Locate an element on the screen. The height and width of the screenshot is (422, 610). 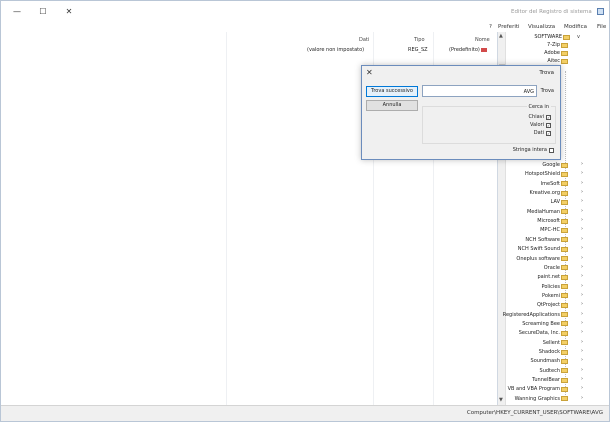
match-whole-checkbox: Stringa intera is located at coordinates (533, 150).